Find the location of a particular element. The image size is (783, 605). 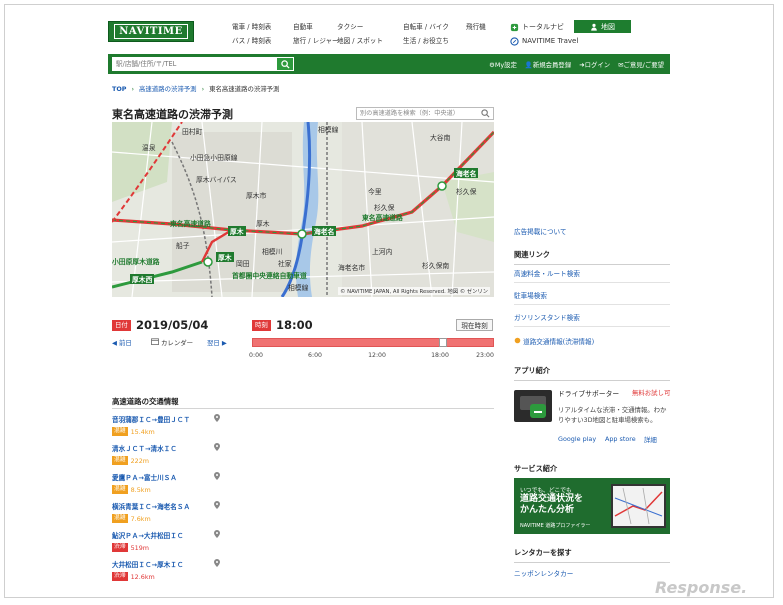

tick-18: 18:00 is located at coordinates (440, 355).